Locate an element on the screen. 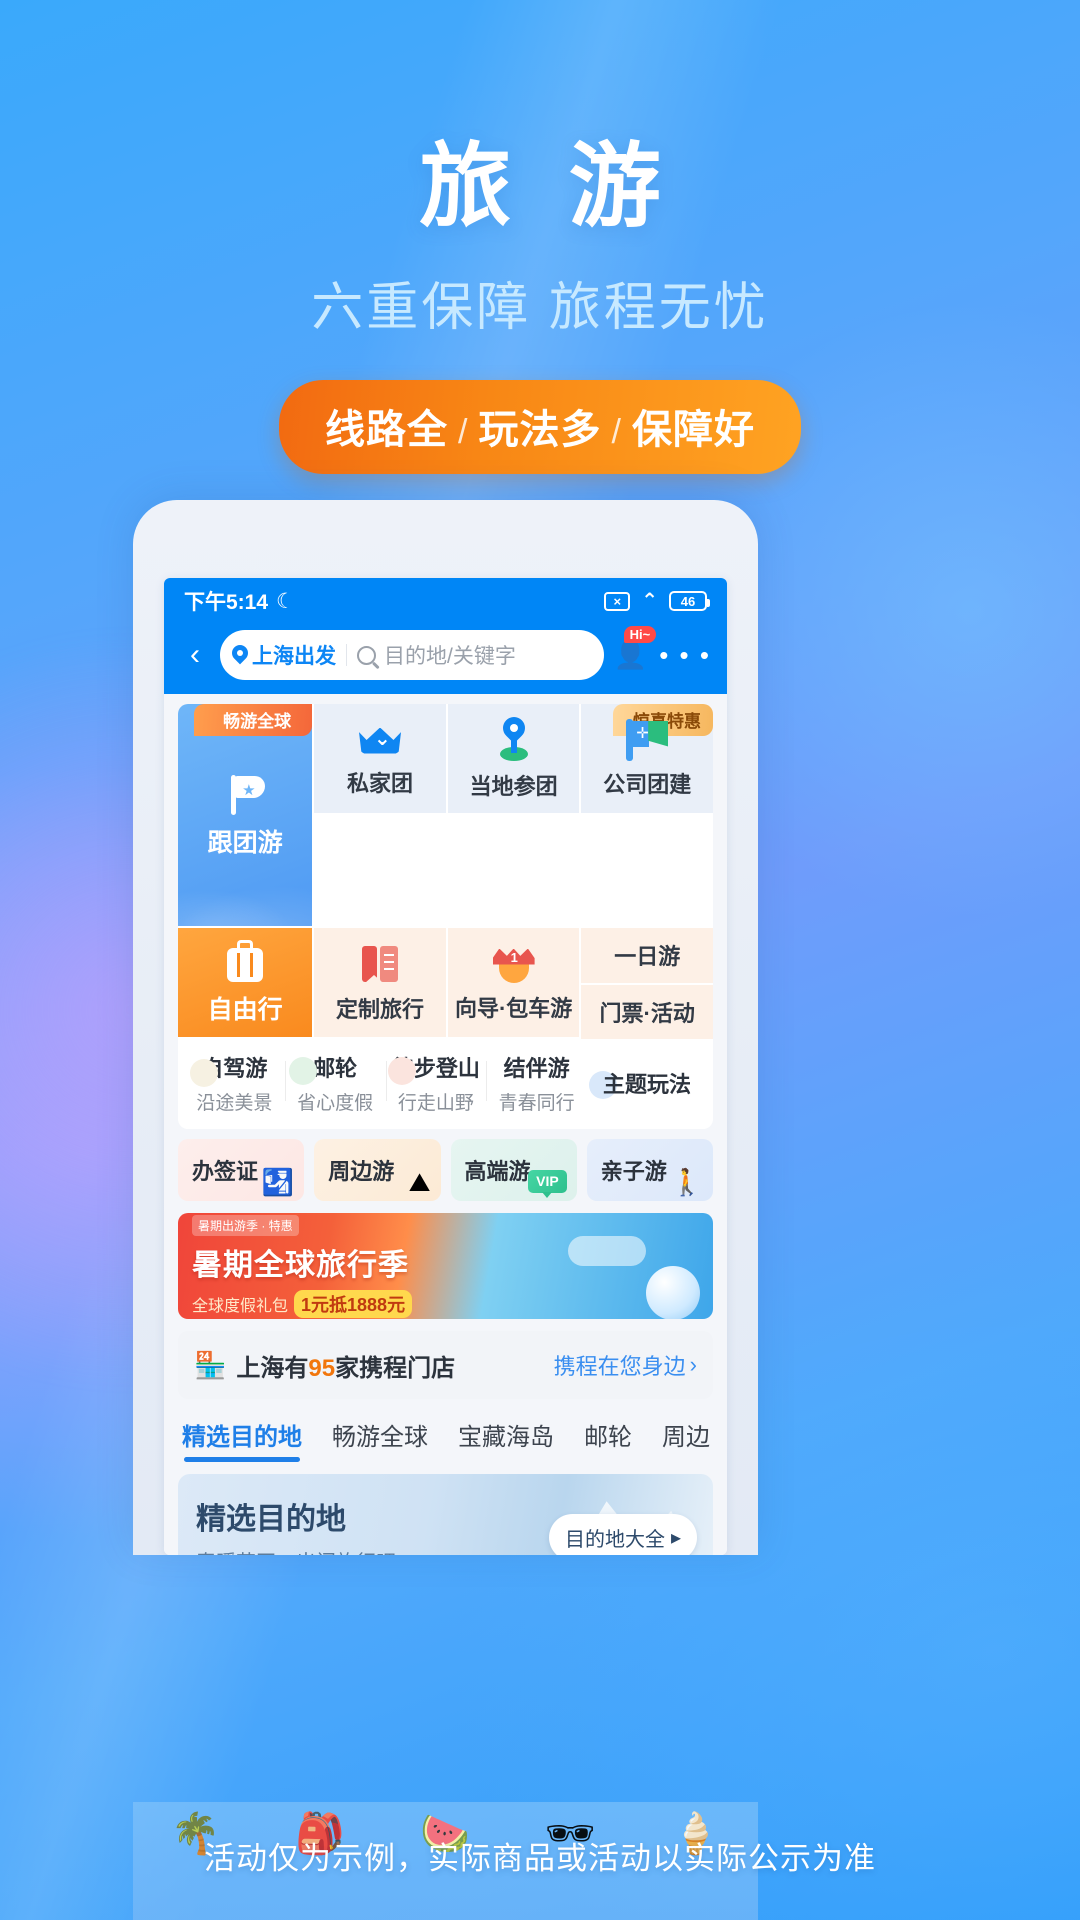 This screenshot has height=1920, width=1080. category-item-dingzhilvxing: 定制旅行 is located at coordinates (381, 983).